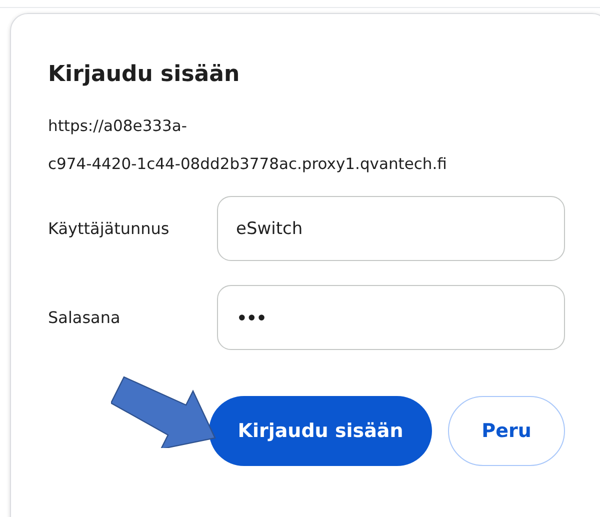 The image size is (600, 517). I want to click on password-field: •••, so click(391, 317).